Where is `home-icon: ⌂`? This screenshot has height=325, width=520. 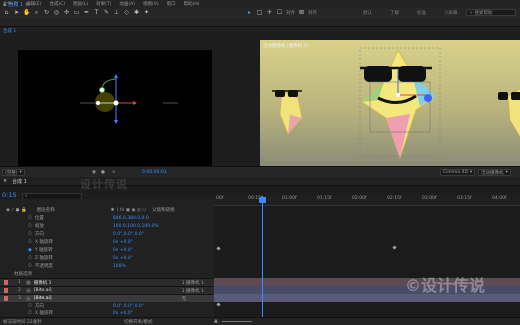
home-icon: ⌂ is located at coordinates (6, 12).